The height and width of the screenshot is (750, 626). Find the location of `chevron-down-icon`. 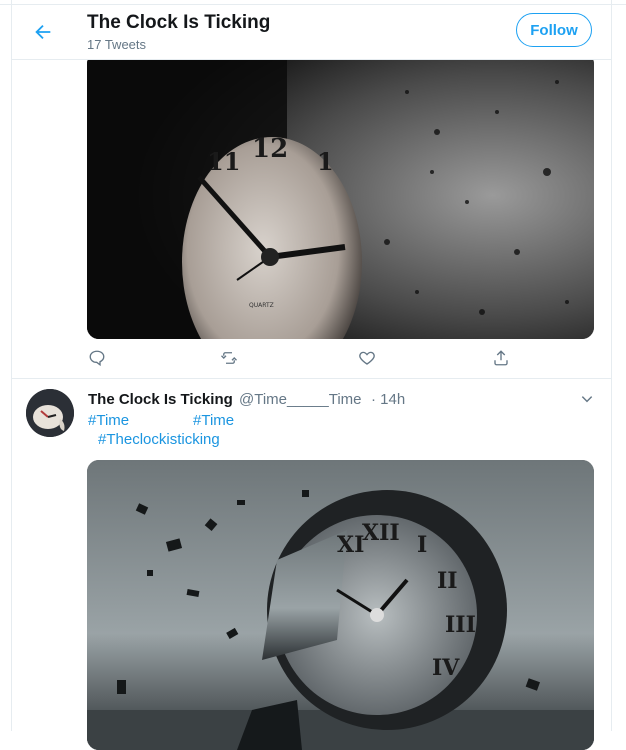

chevron-down-icon is located at coordinates (587, 399).